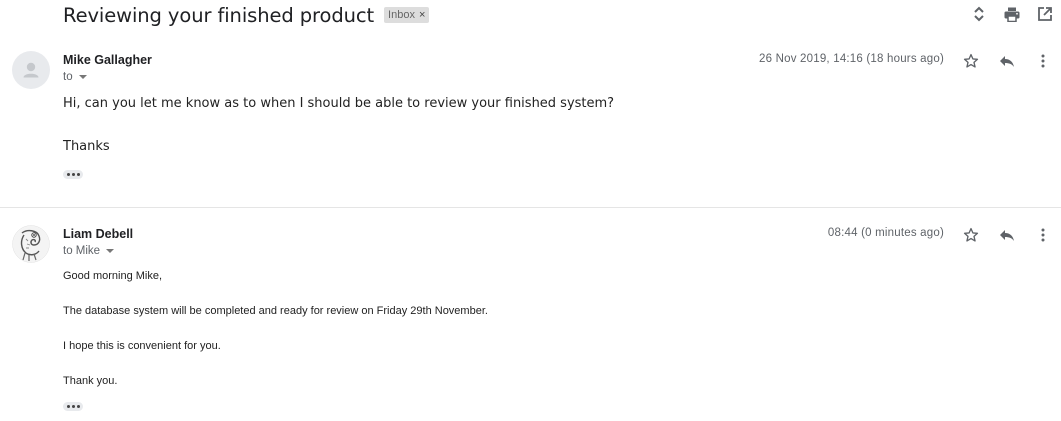 Image resolution: width=1061 pixels, height=421 pixels. What do you see at coordinates (82, 251) in the screenshot?
I see `recipient-text: to Mike` at bounding box center [82, 251].